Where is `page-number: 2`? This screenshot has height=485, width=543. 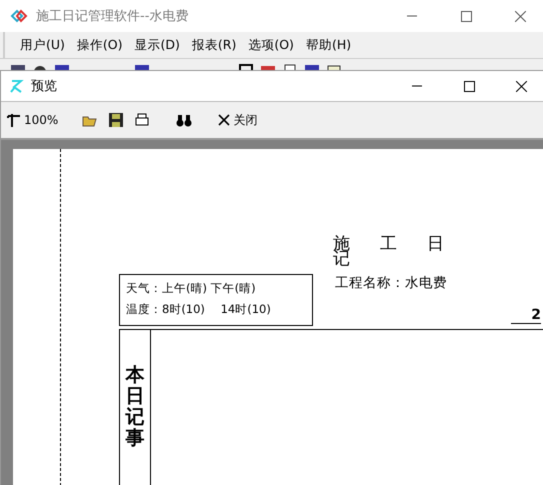
page-number: 2 is located at coordinates (526, 315).